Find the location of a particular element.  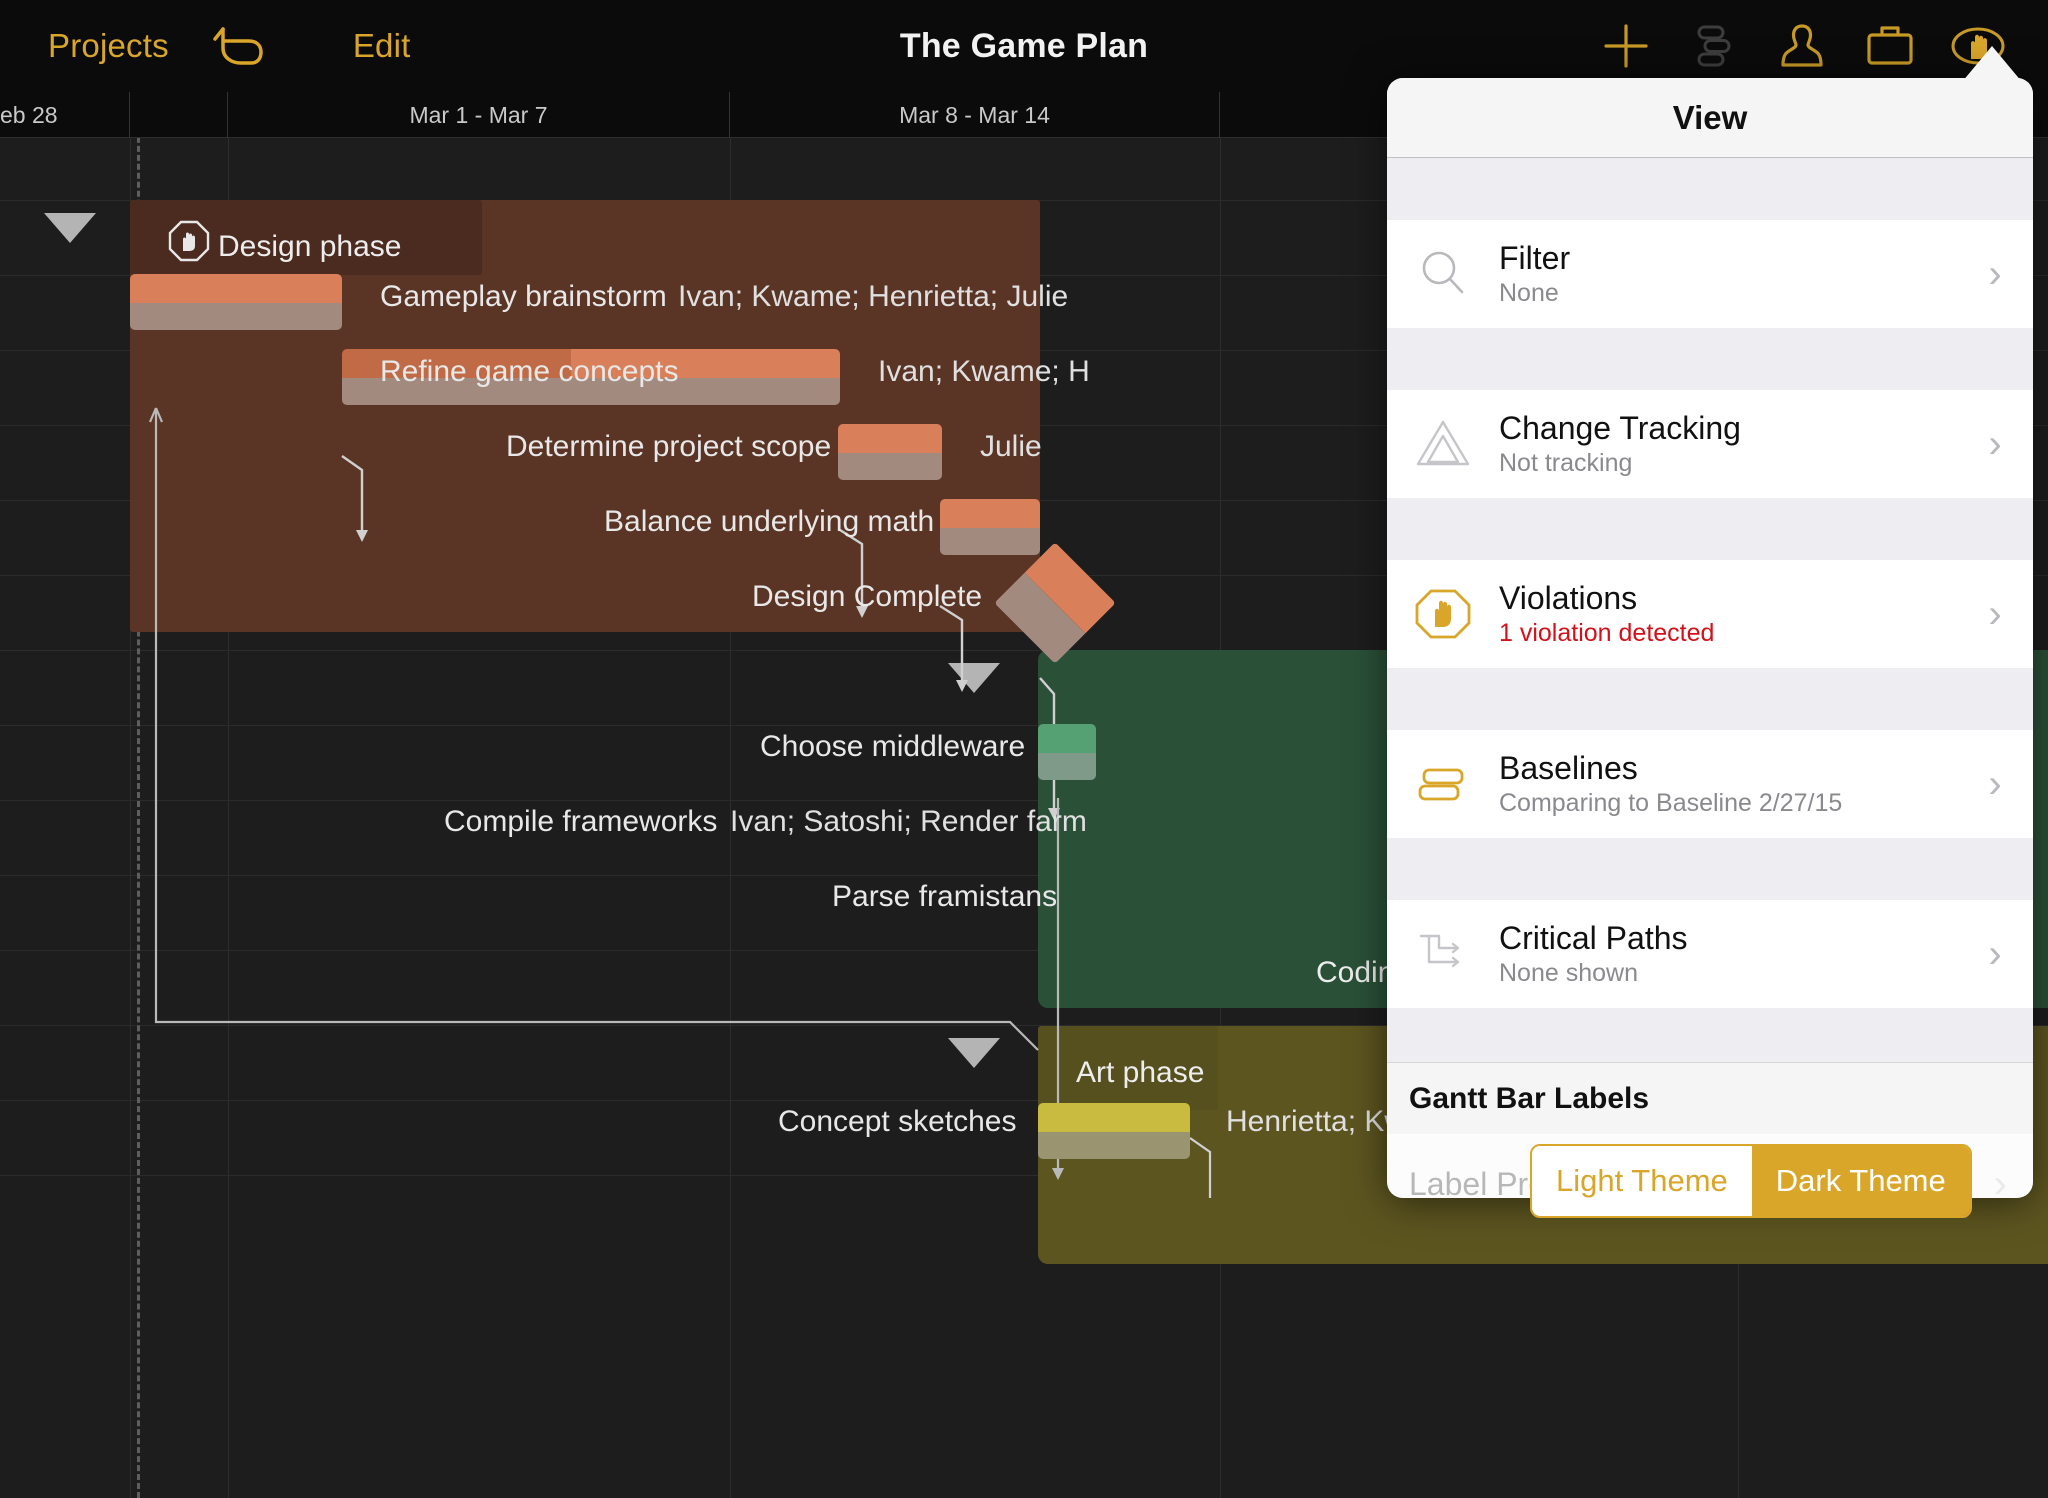

task-bar-determine-project-scope is located at coordinates (890, 452).